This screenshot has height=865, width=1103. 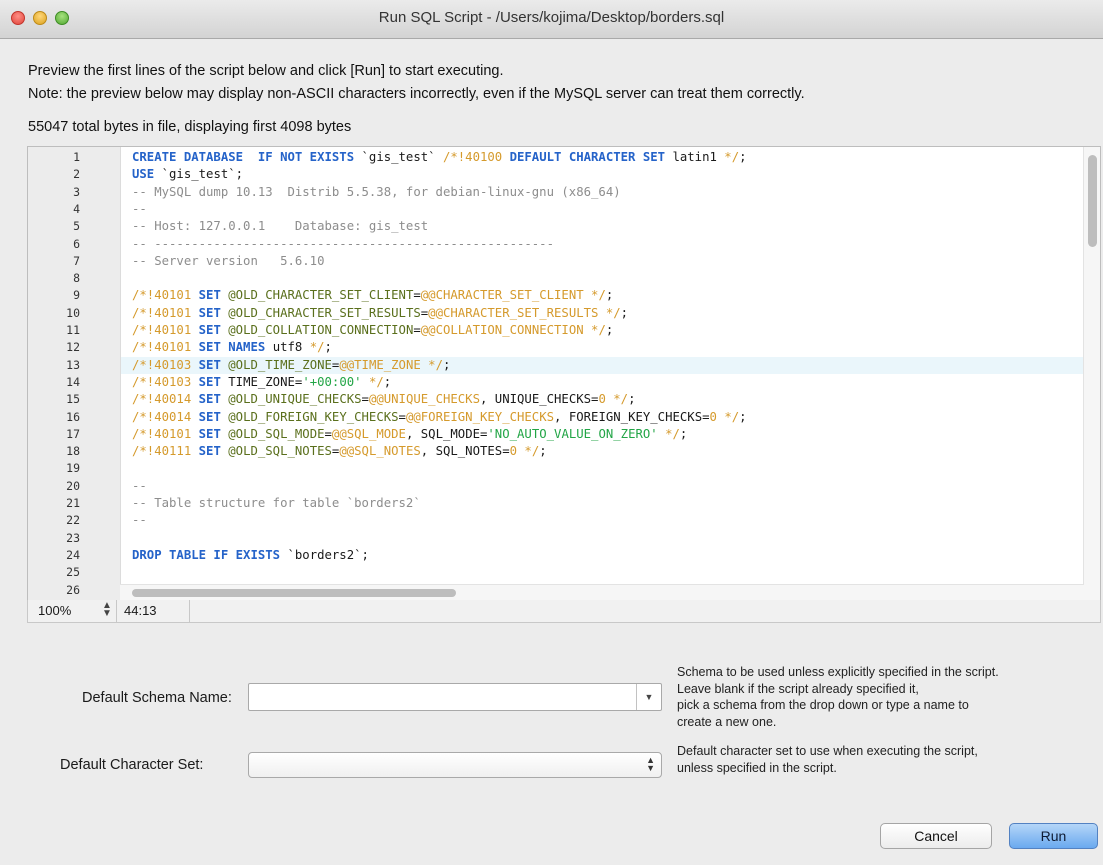 I want to click on code-token: -- Server version 5.6.10, so click(x=228, y=260).